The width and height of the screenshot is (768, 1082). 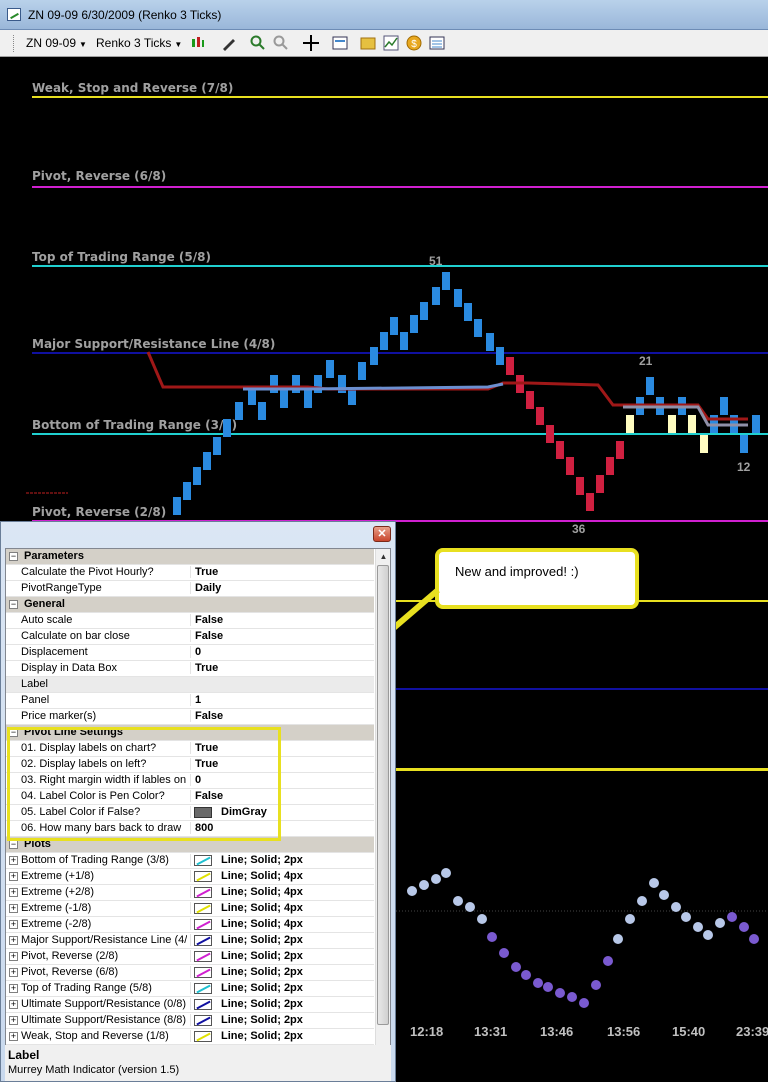 I want to click on properties-icon, so click(x=437, y=43).